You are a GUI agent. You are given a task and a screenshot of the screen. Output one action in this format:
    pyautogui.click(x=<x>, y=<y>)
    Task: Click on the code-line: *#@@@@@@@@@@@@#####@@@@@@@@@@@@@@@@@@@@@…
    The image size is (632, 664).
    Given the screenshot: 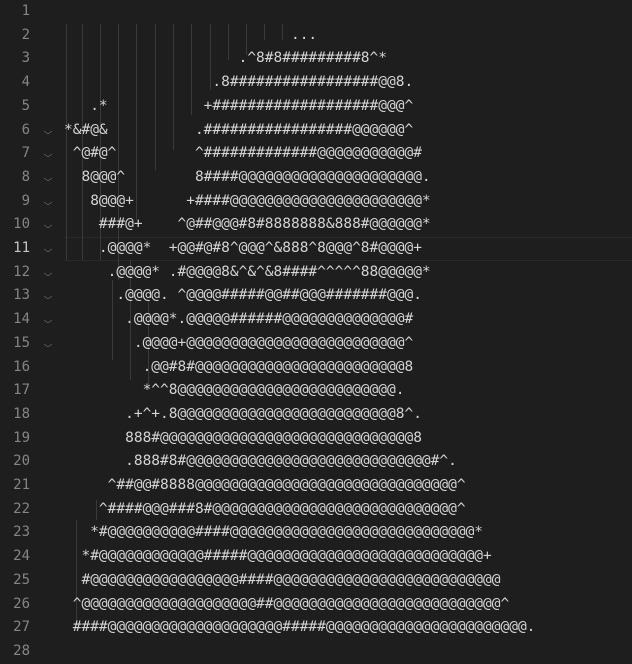 What is the action you would take?
    pyautogui.click(x=277, y=557)
    